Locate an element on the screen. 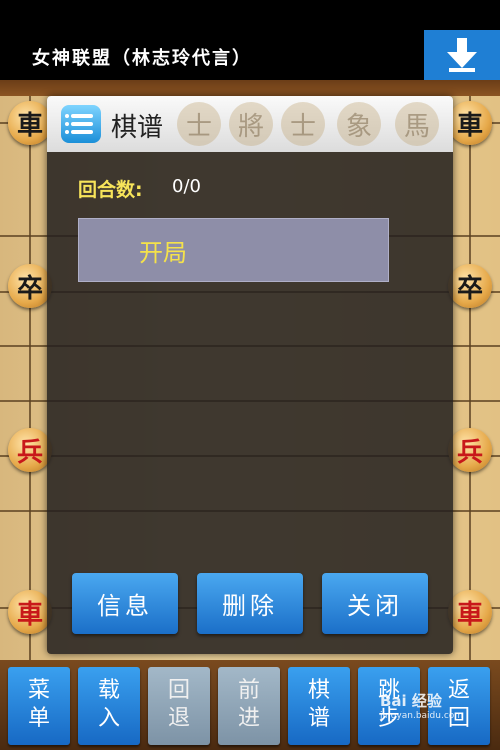 This screenshot has width=500, height=750. dialog-title: 棋谱 is located at coordinates (137, 128).